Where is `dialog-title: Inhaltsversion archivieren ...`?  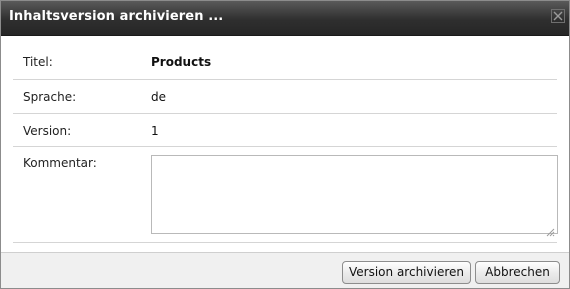
dialog-title: Inhaltsversion archivieren ... is located at coordinates (116, 16).